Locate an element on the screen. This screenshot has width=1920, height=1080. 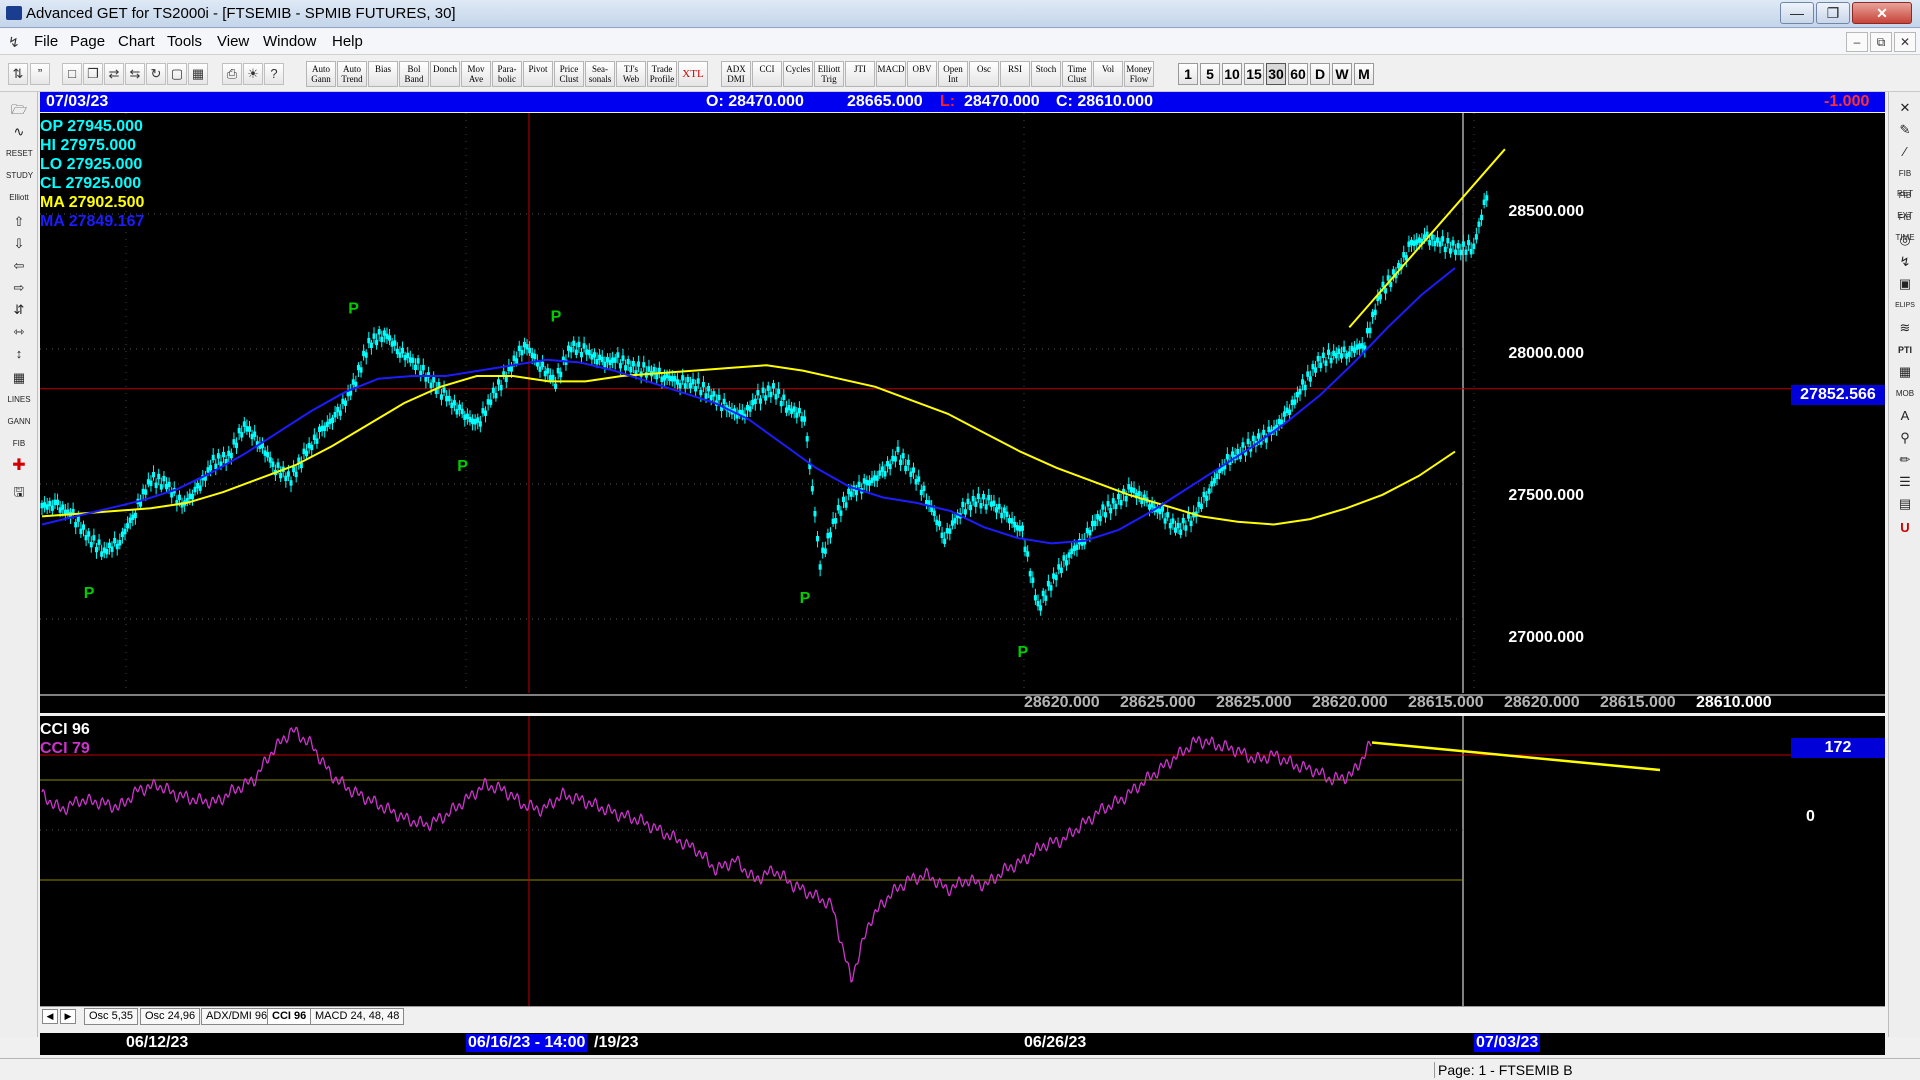
study-button-cycles: Cycles is located at coordinates (798, 74).